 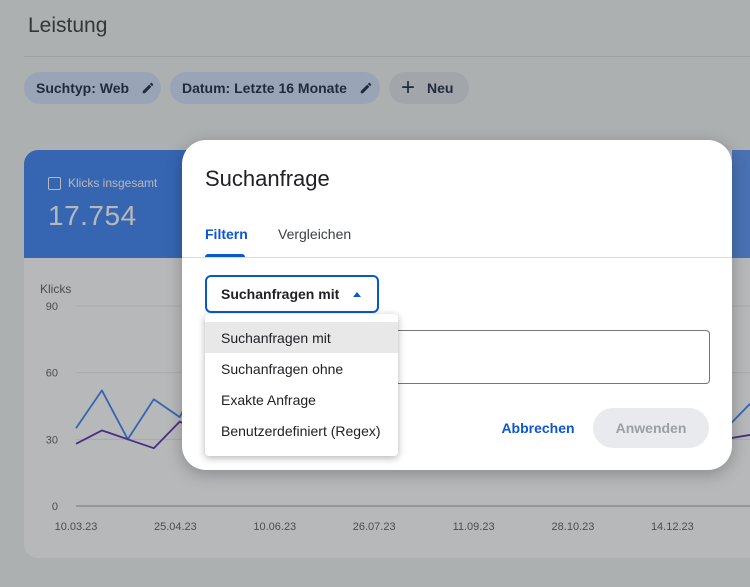 I want to click on apply-button: Anwenden, so click(x=651, y=428).